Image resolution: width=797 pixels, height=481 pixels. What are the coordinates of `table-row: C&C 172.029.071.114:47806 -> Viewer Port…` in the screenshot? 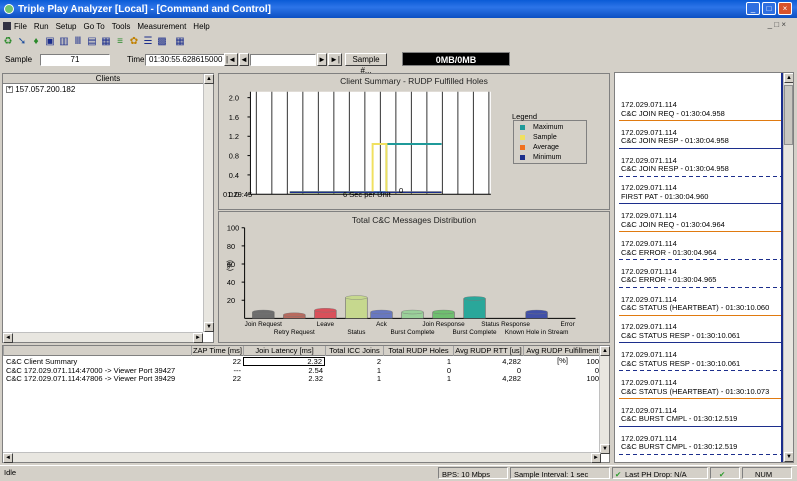 It's located at (302, 378).